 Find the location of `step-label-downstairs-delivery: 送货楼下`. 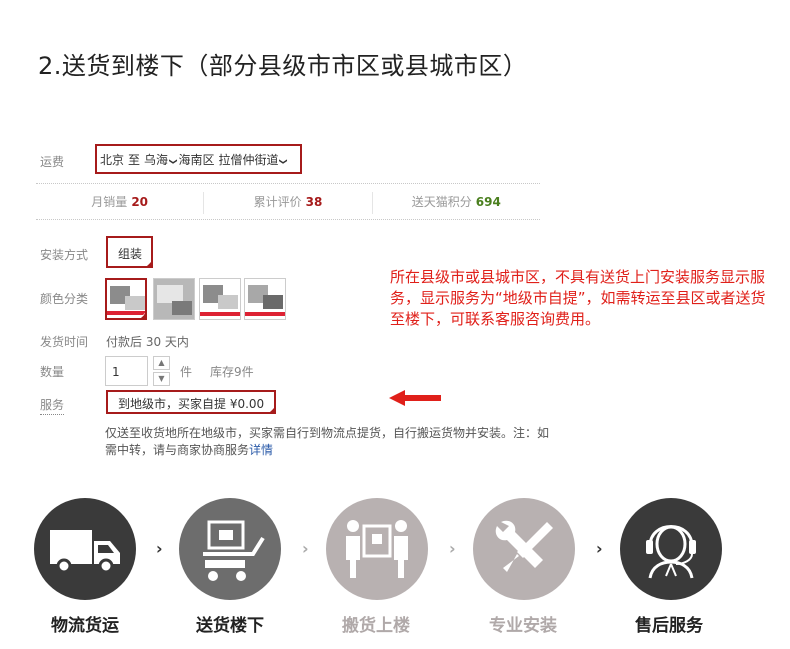

step-label-downstairs-delivery: 送货楼下 is located at coordinates (230, 626).